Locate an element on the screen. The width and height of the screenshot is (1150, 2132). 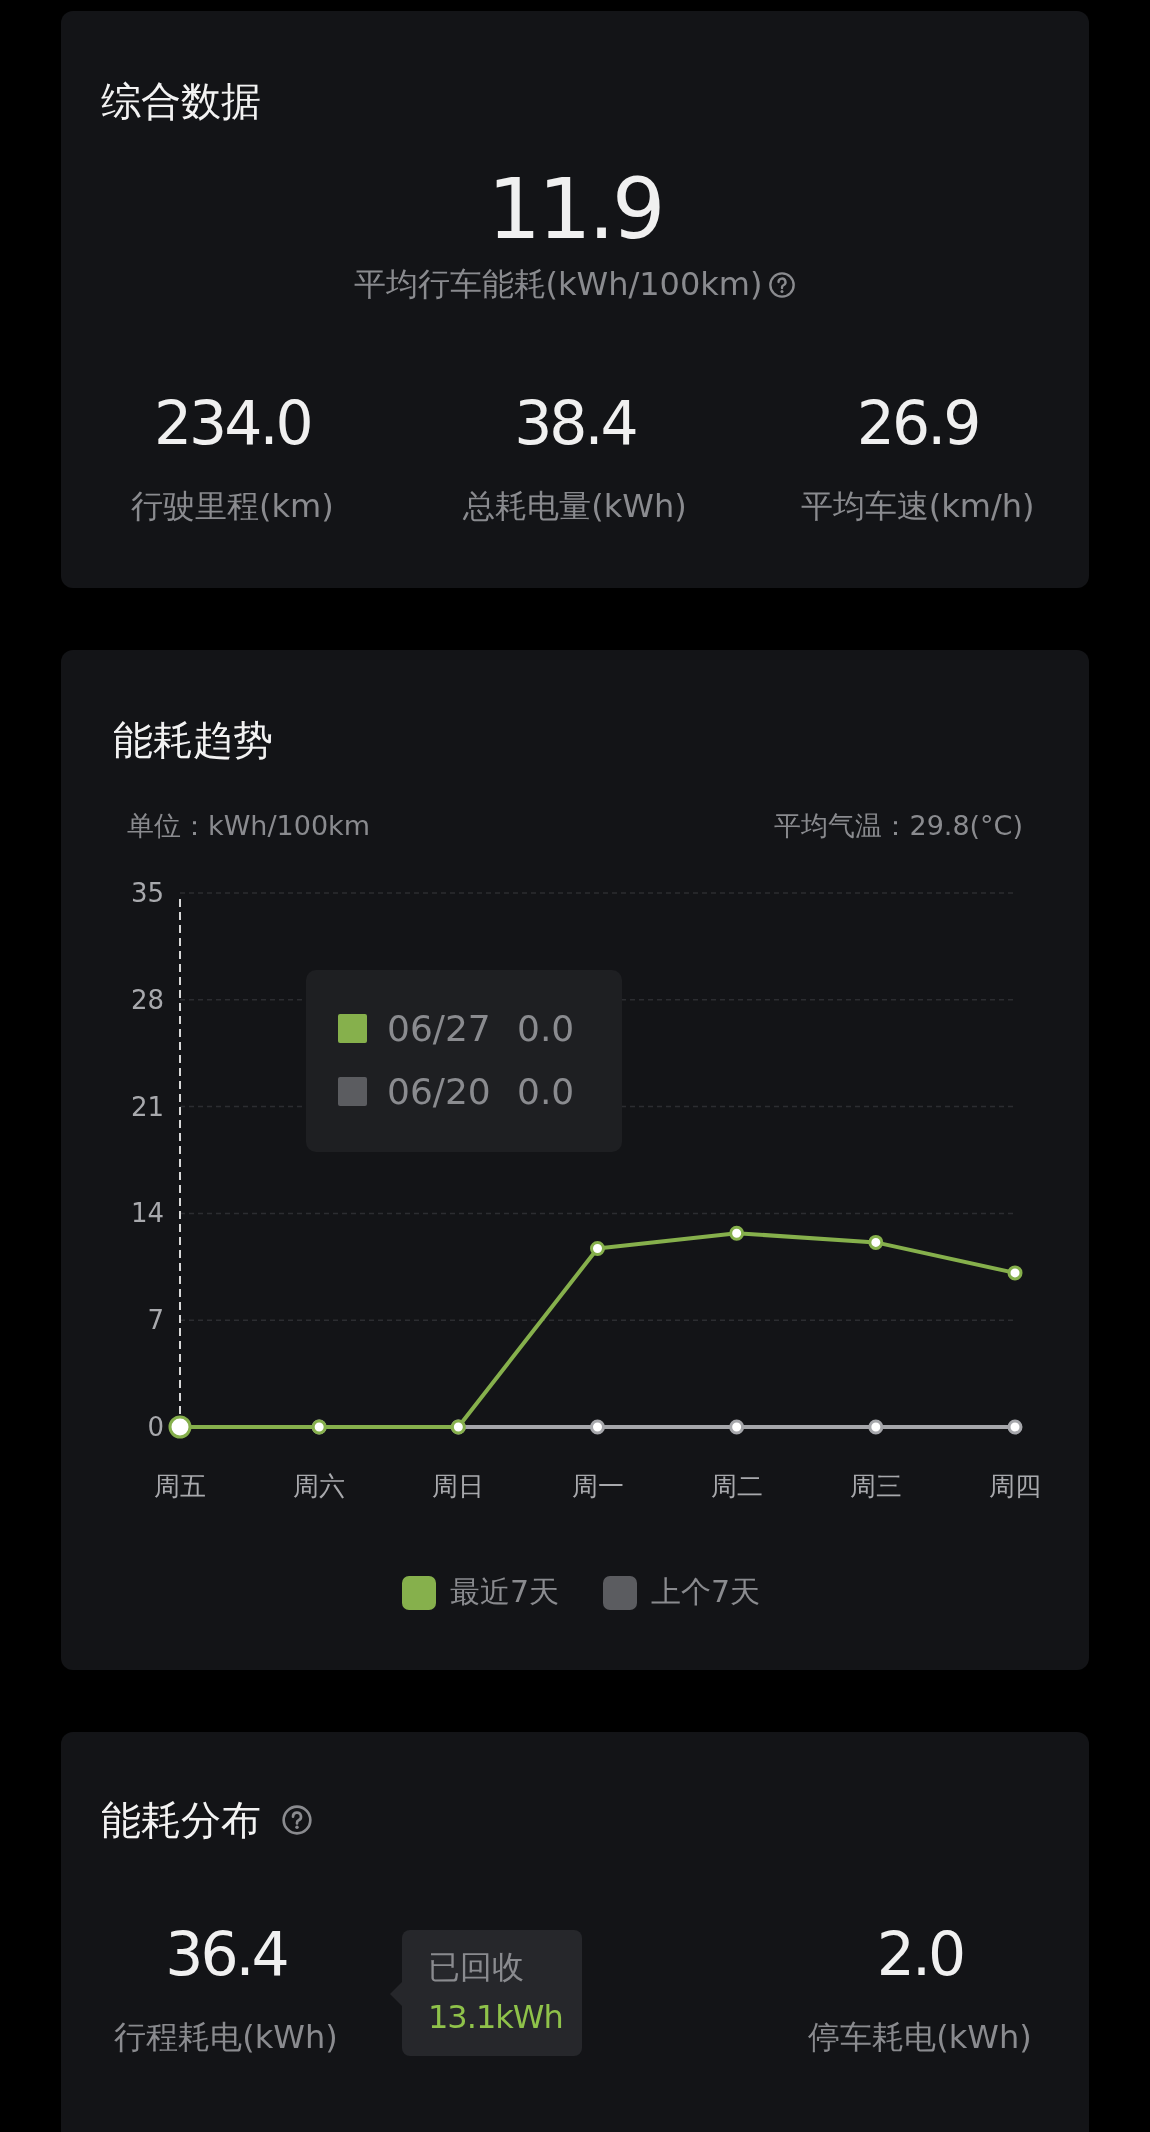
y-axis-label: 14 is located at coordinates (147, 1213).